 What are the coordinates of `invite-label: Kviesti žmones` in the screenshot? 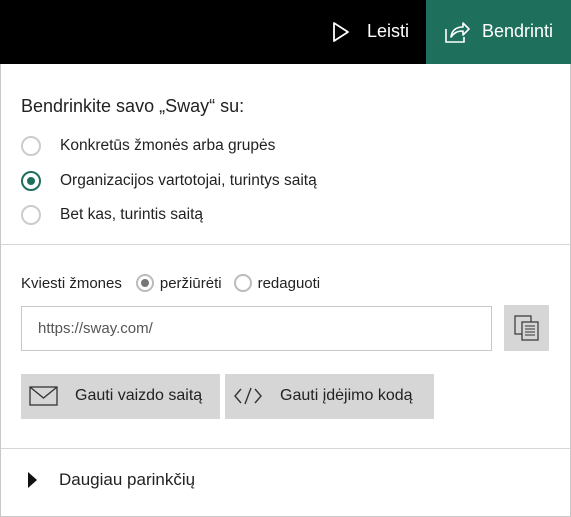 It's located at (71, 283).